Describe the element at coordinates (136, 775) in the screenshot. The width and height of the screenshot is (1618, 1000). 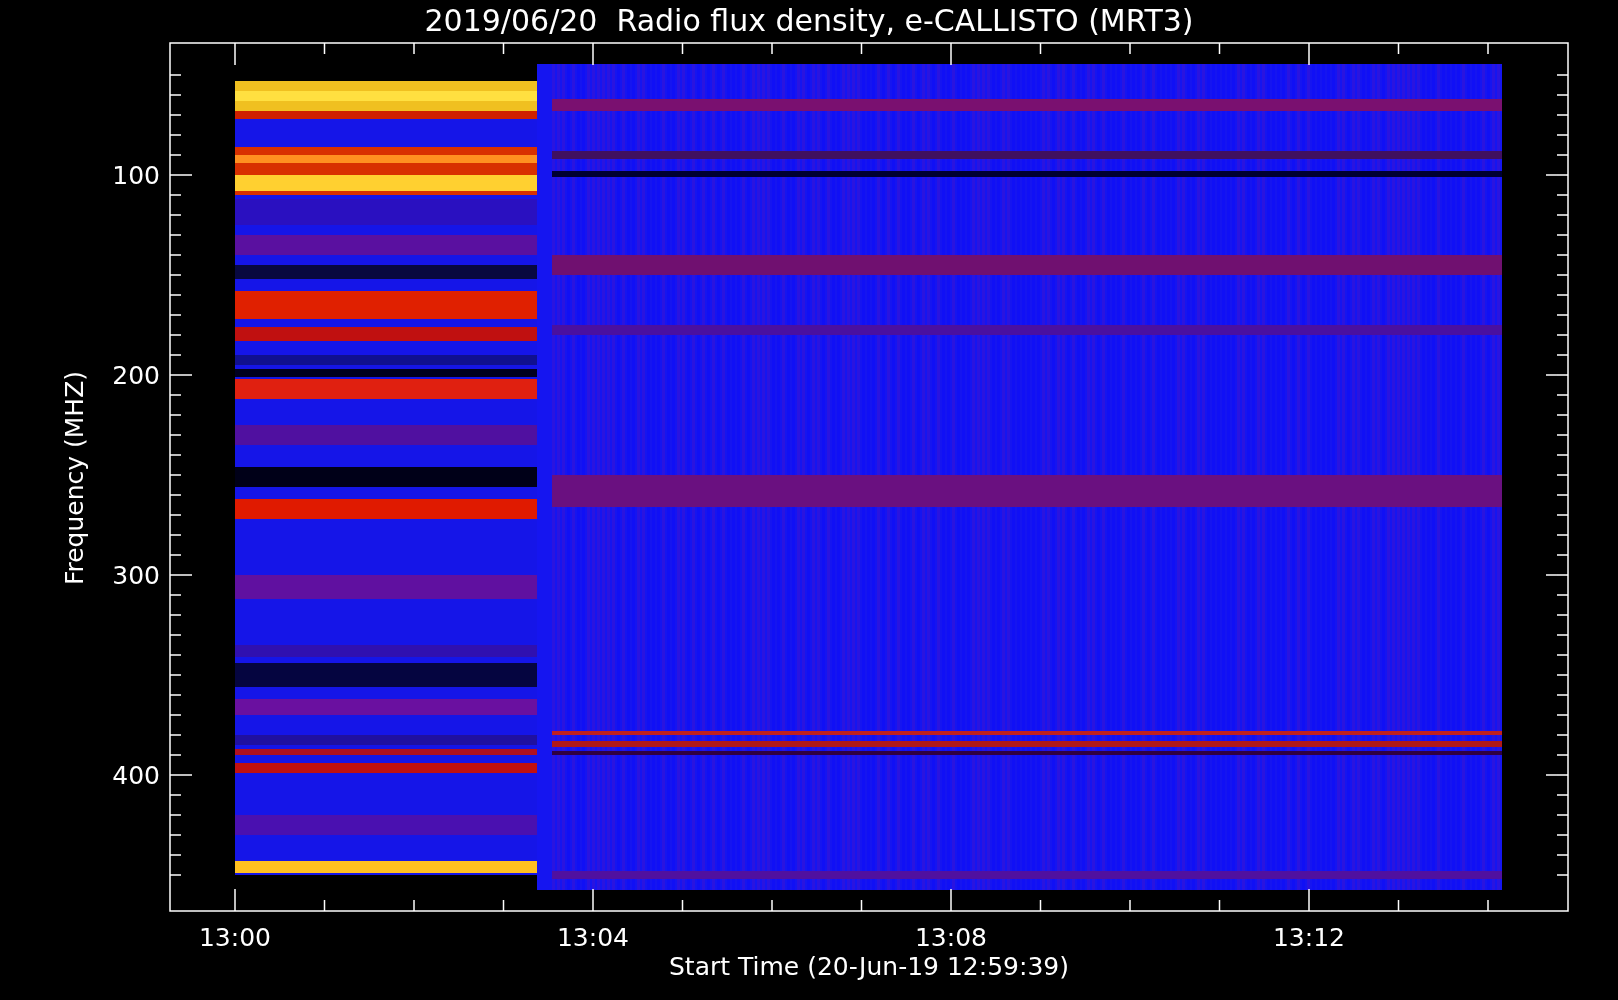
I see `y-tick-label: 400` at that location.